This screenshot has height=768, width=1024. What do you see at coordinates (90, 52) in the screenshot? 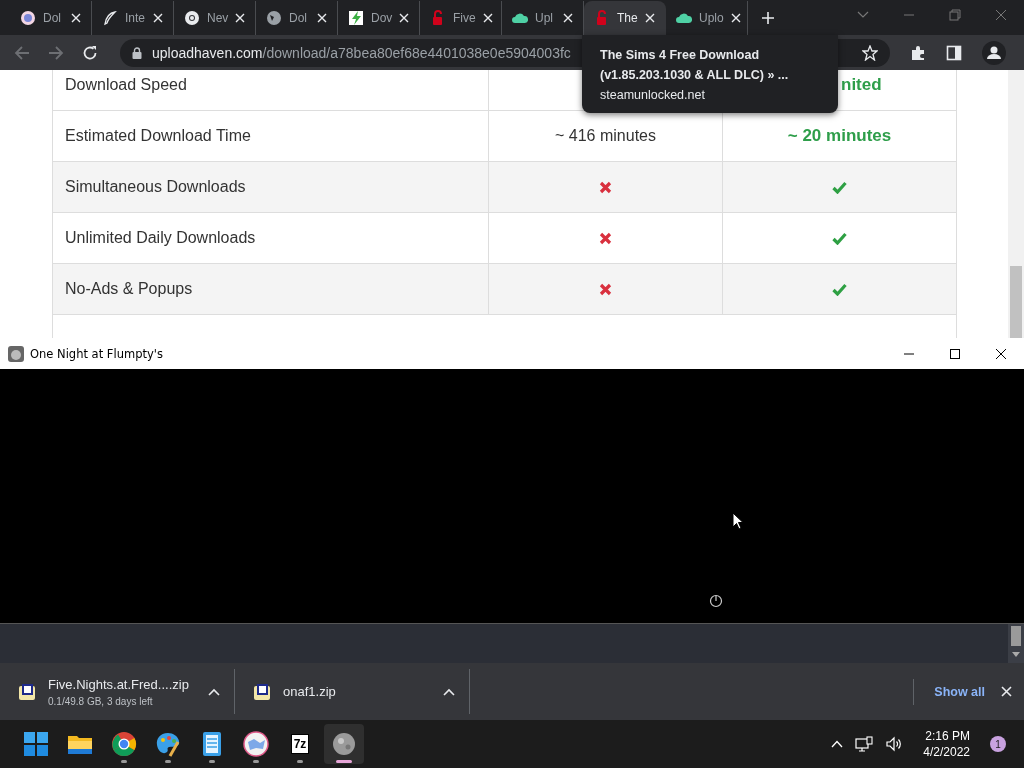
I see `reload-icon` at bounding box center [90, 52].